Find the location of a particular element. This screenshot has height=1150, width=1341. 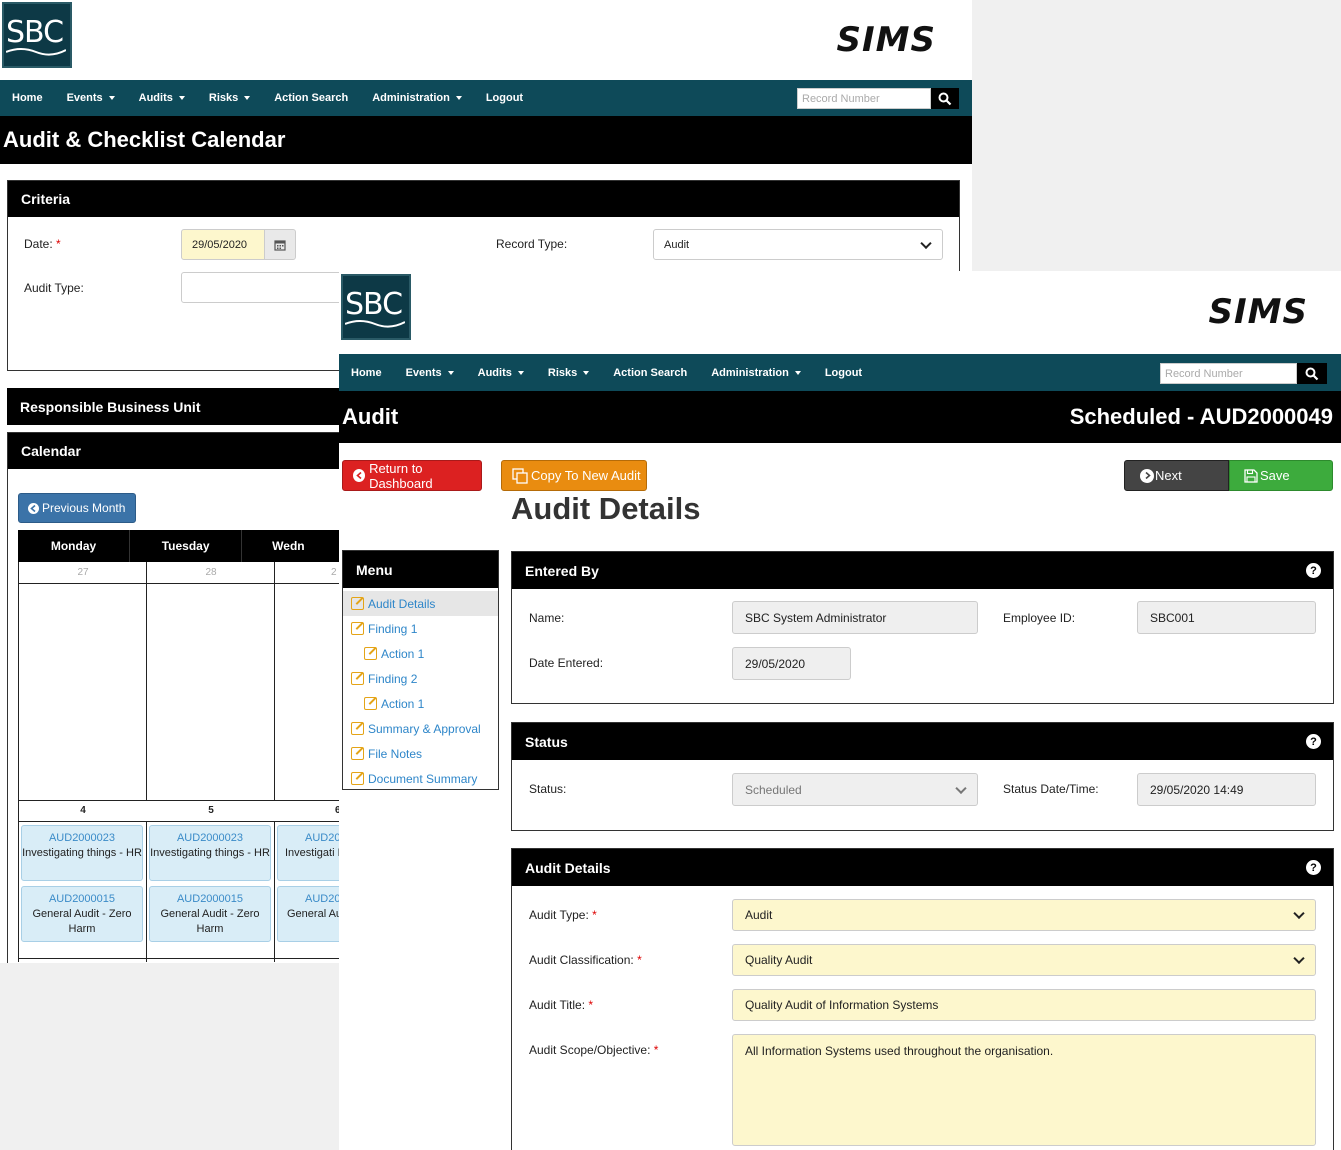

save-label: Save is located at coordinates (1275, 475).